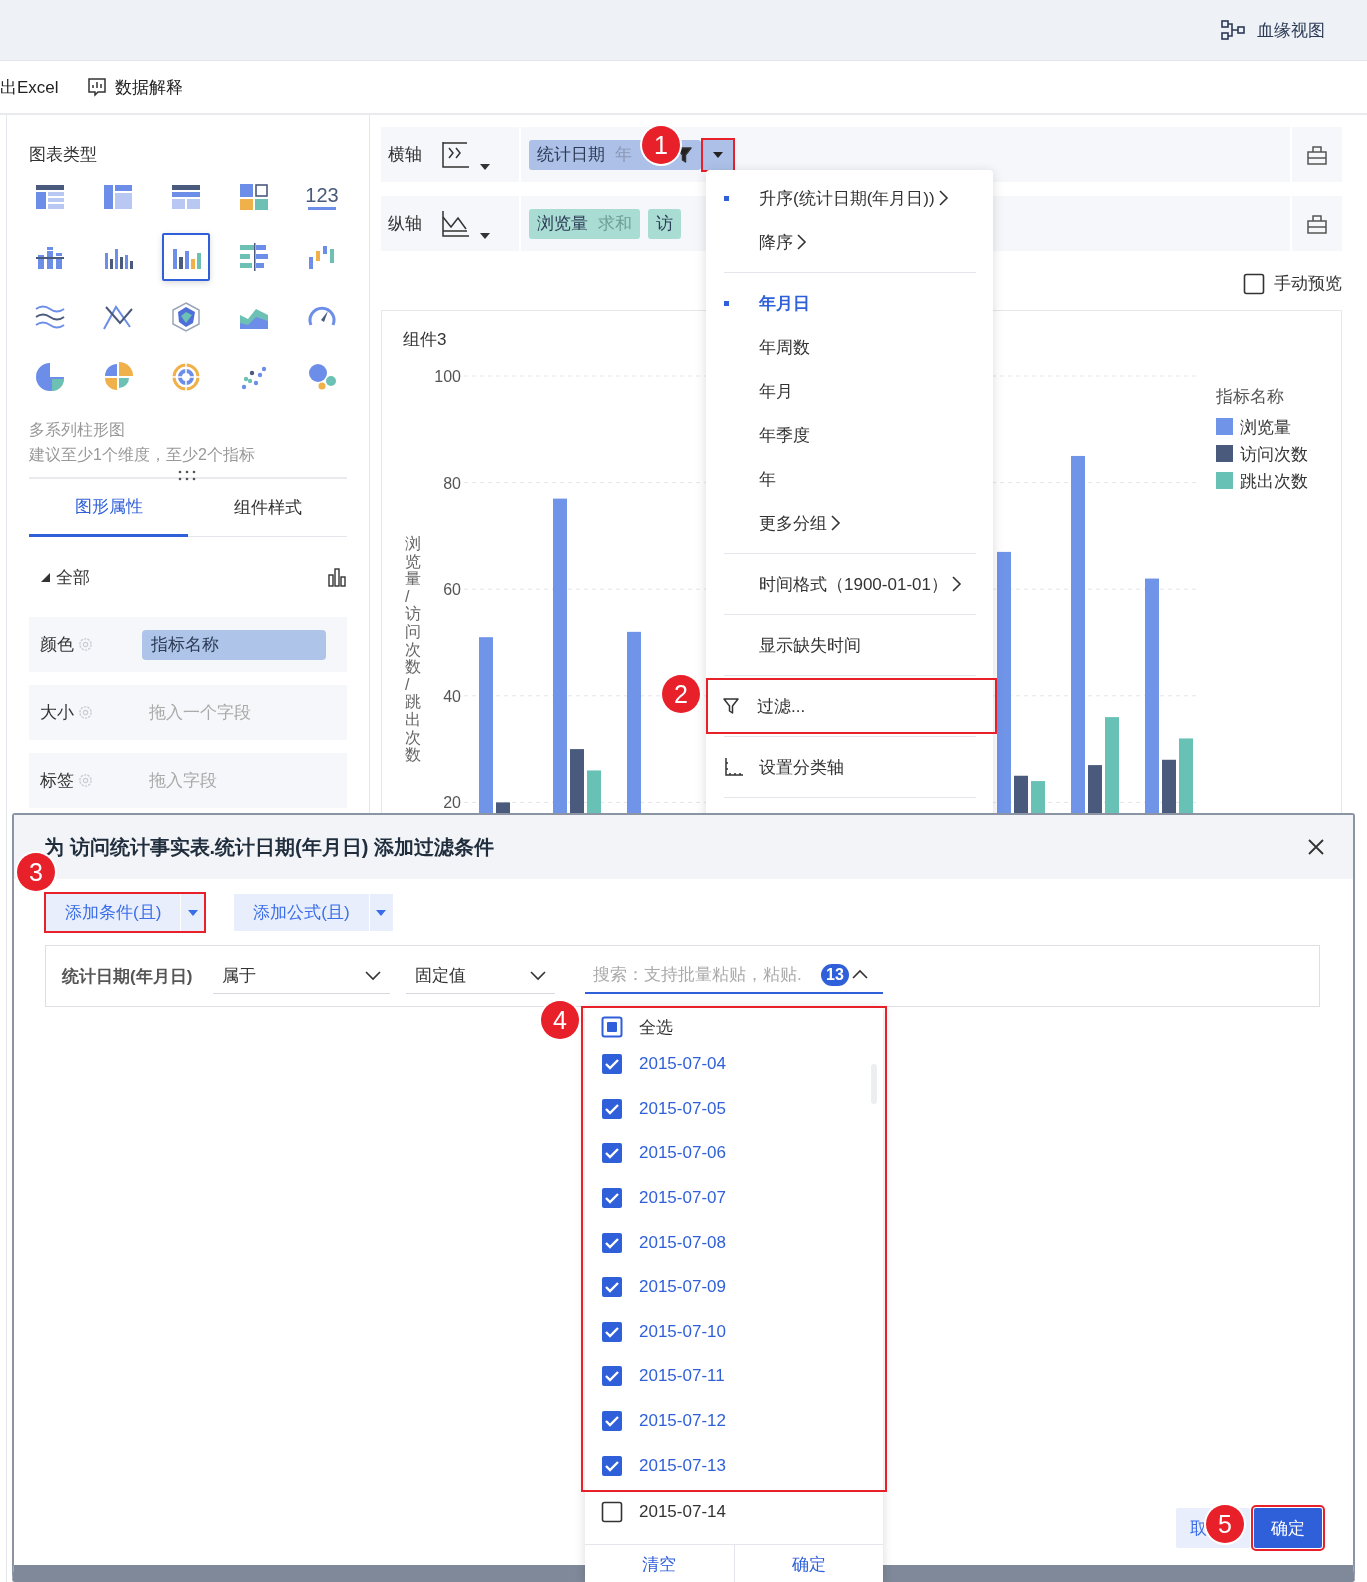  What do you see at coordinates (447, 376) in the screenshot?
I see `tick-label: 100` at bounding box center [447, 376].